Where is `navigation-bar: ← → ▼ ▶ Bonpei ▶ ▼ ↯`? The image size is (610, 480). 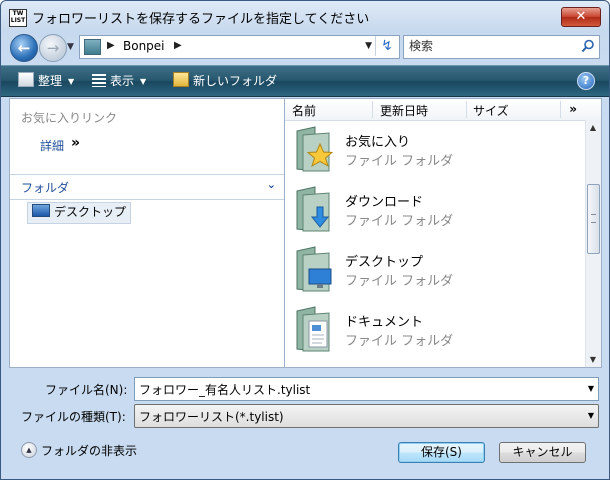
navigation-bar: ← → ▼ ▶ Bonpei ▶ ▼ ↯ is located at coordinates (305, 47).